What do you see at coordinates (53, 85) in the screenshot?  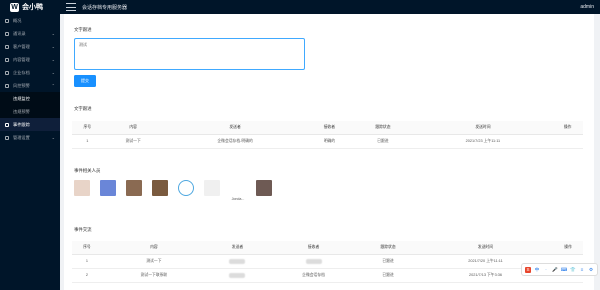 I see `chevron-up-icon: ⌃` at bounding box center [53, 85].